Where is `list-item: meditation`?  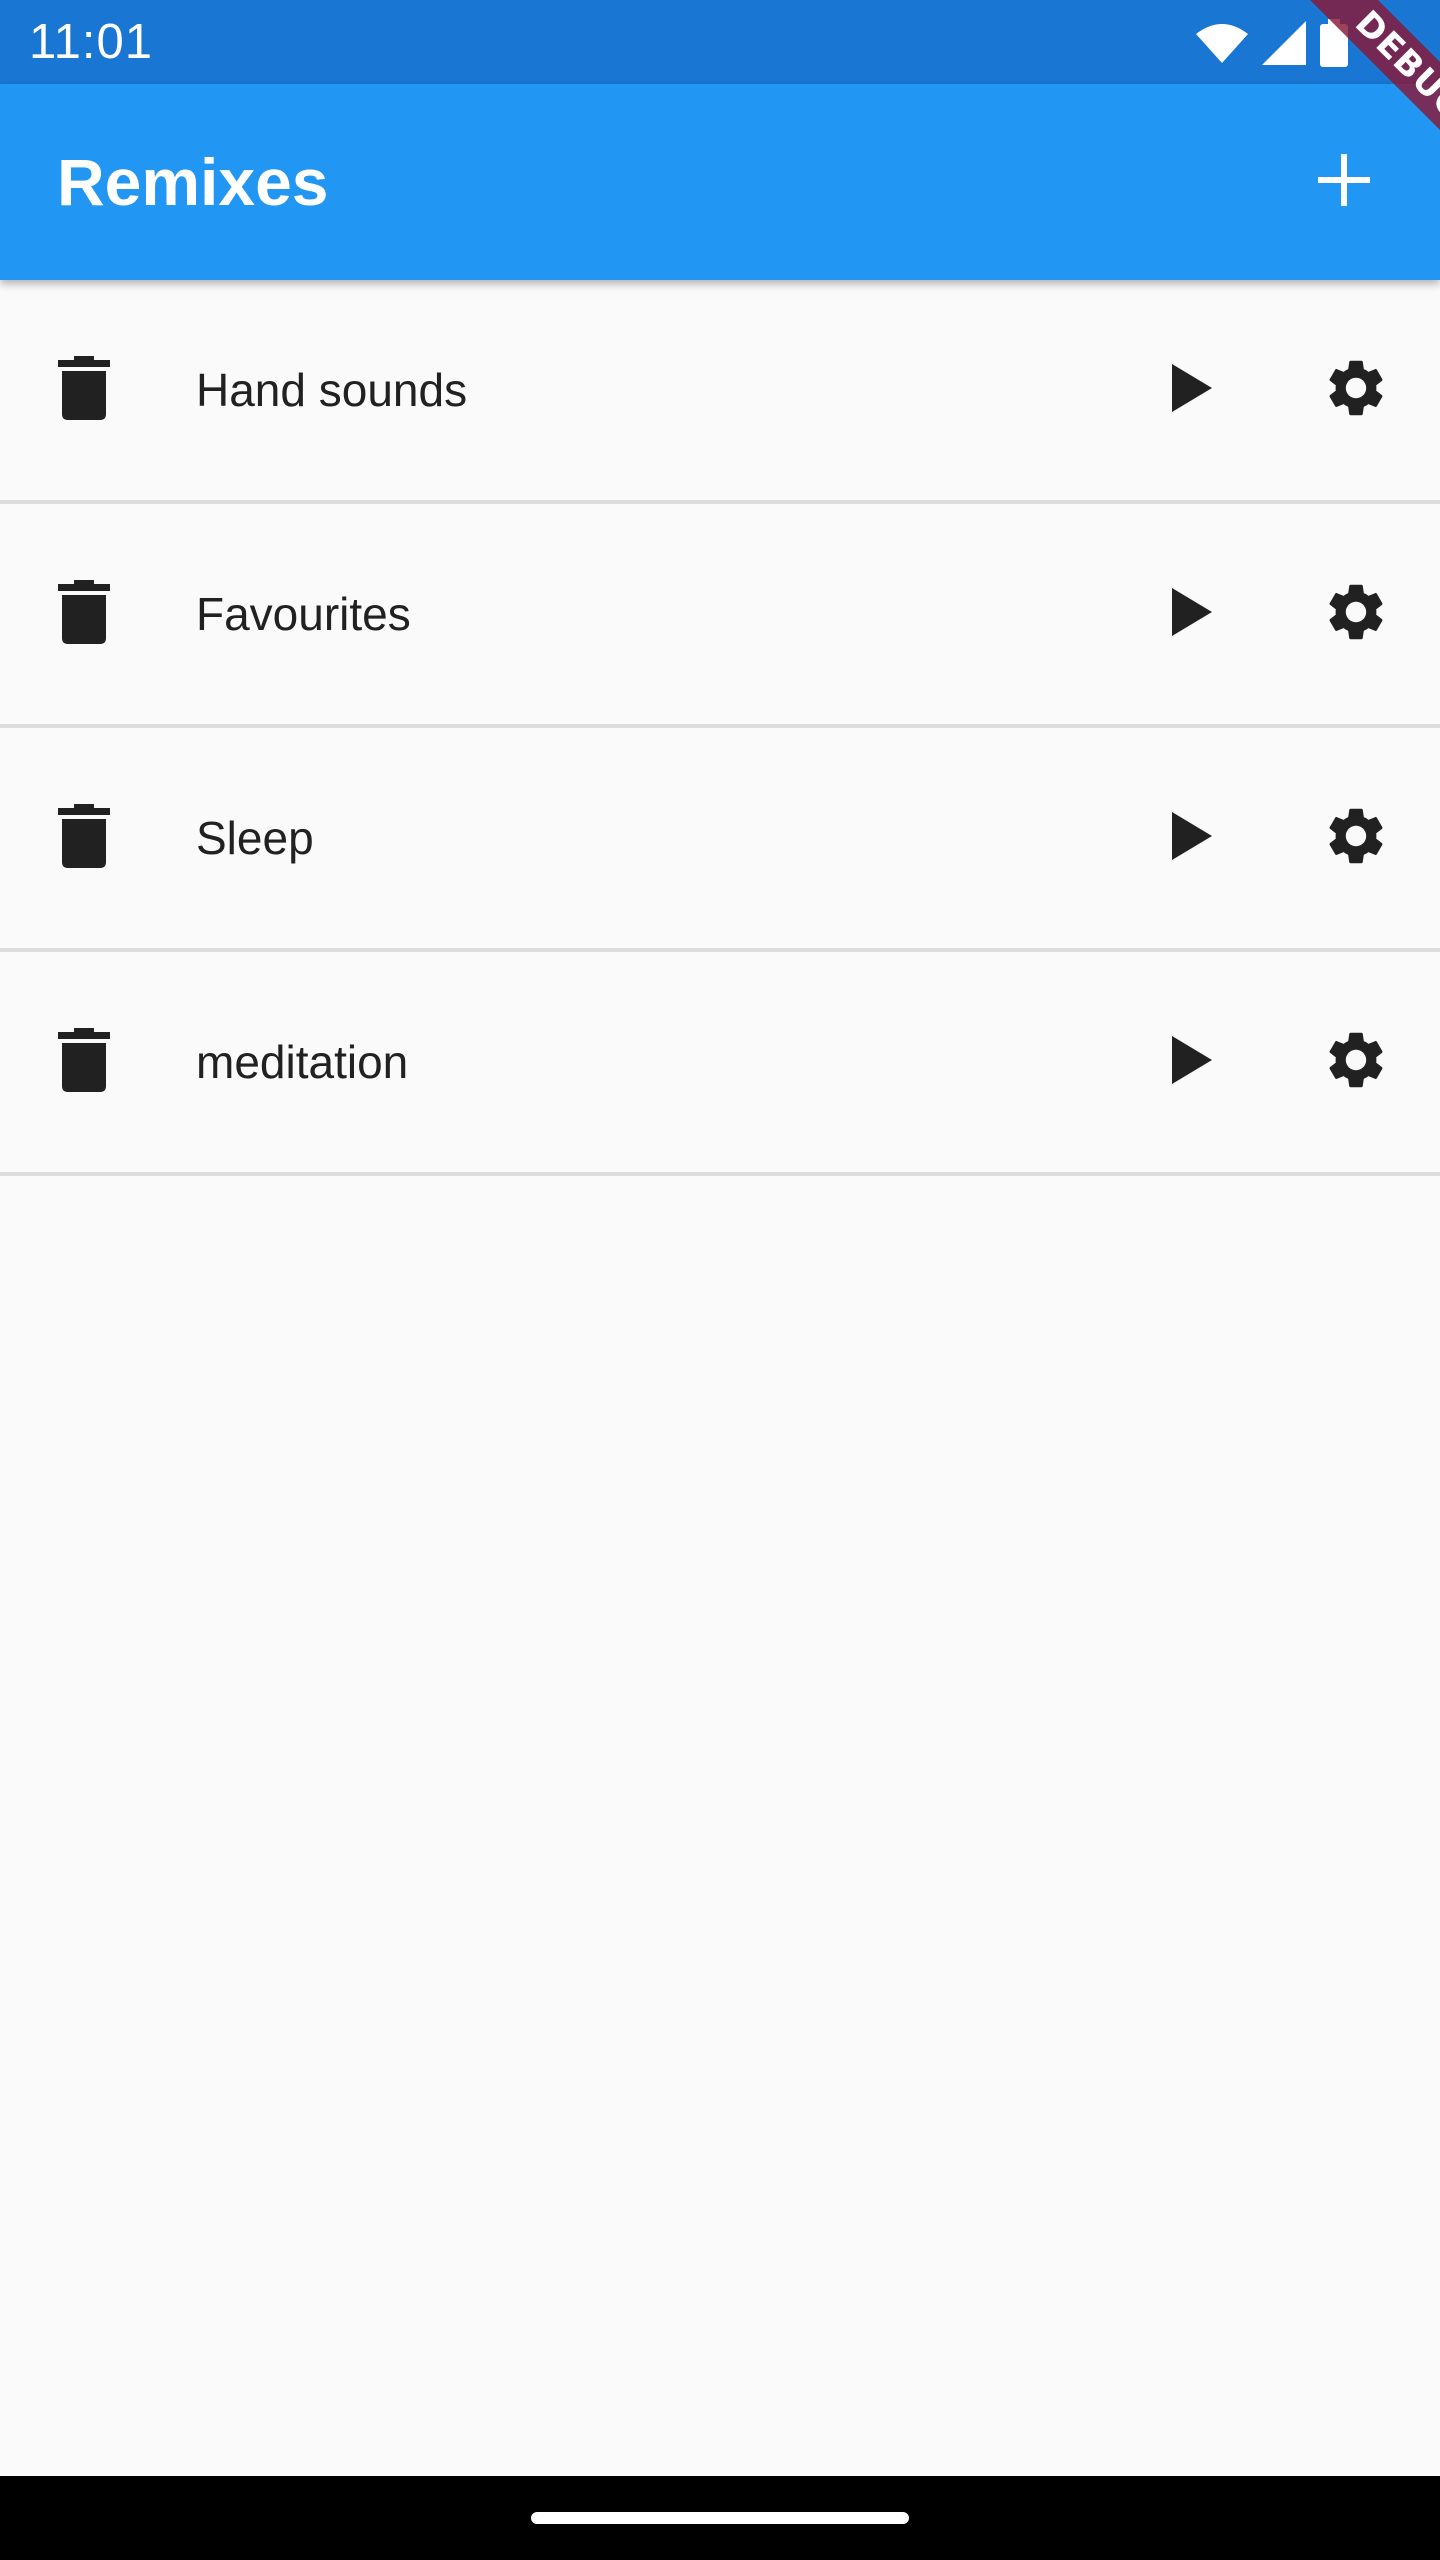
list-item: meditation is located at coordinates (720, 1064).